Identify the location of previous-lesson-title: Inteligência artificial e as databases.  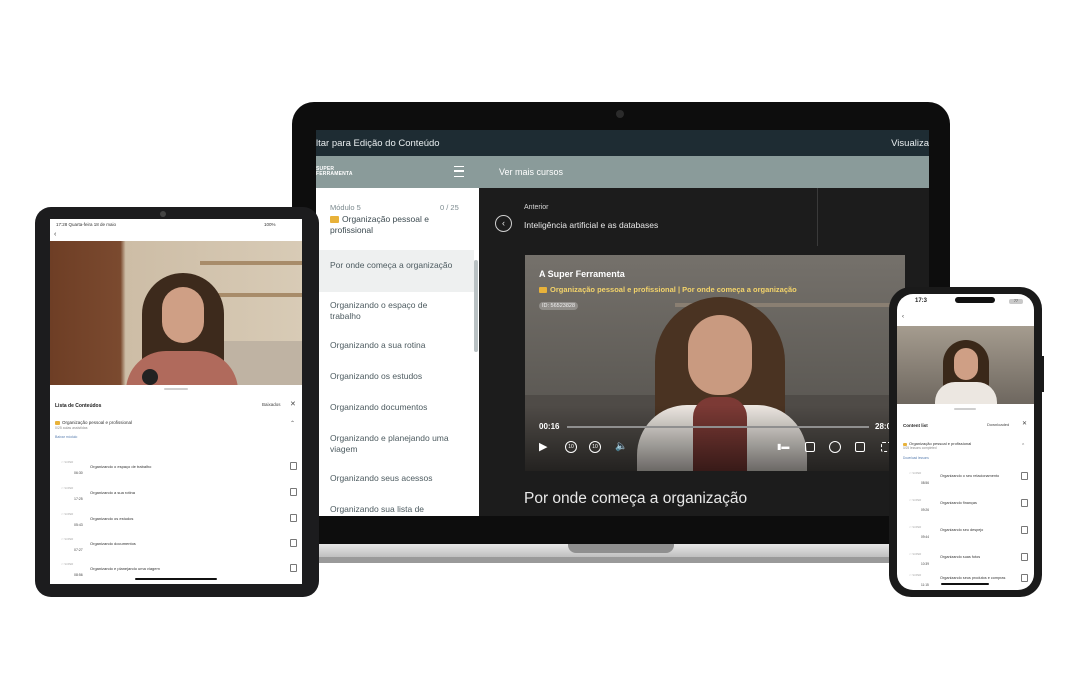
(591, 225).